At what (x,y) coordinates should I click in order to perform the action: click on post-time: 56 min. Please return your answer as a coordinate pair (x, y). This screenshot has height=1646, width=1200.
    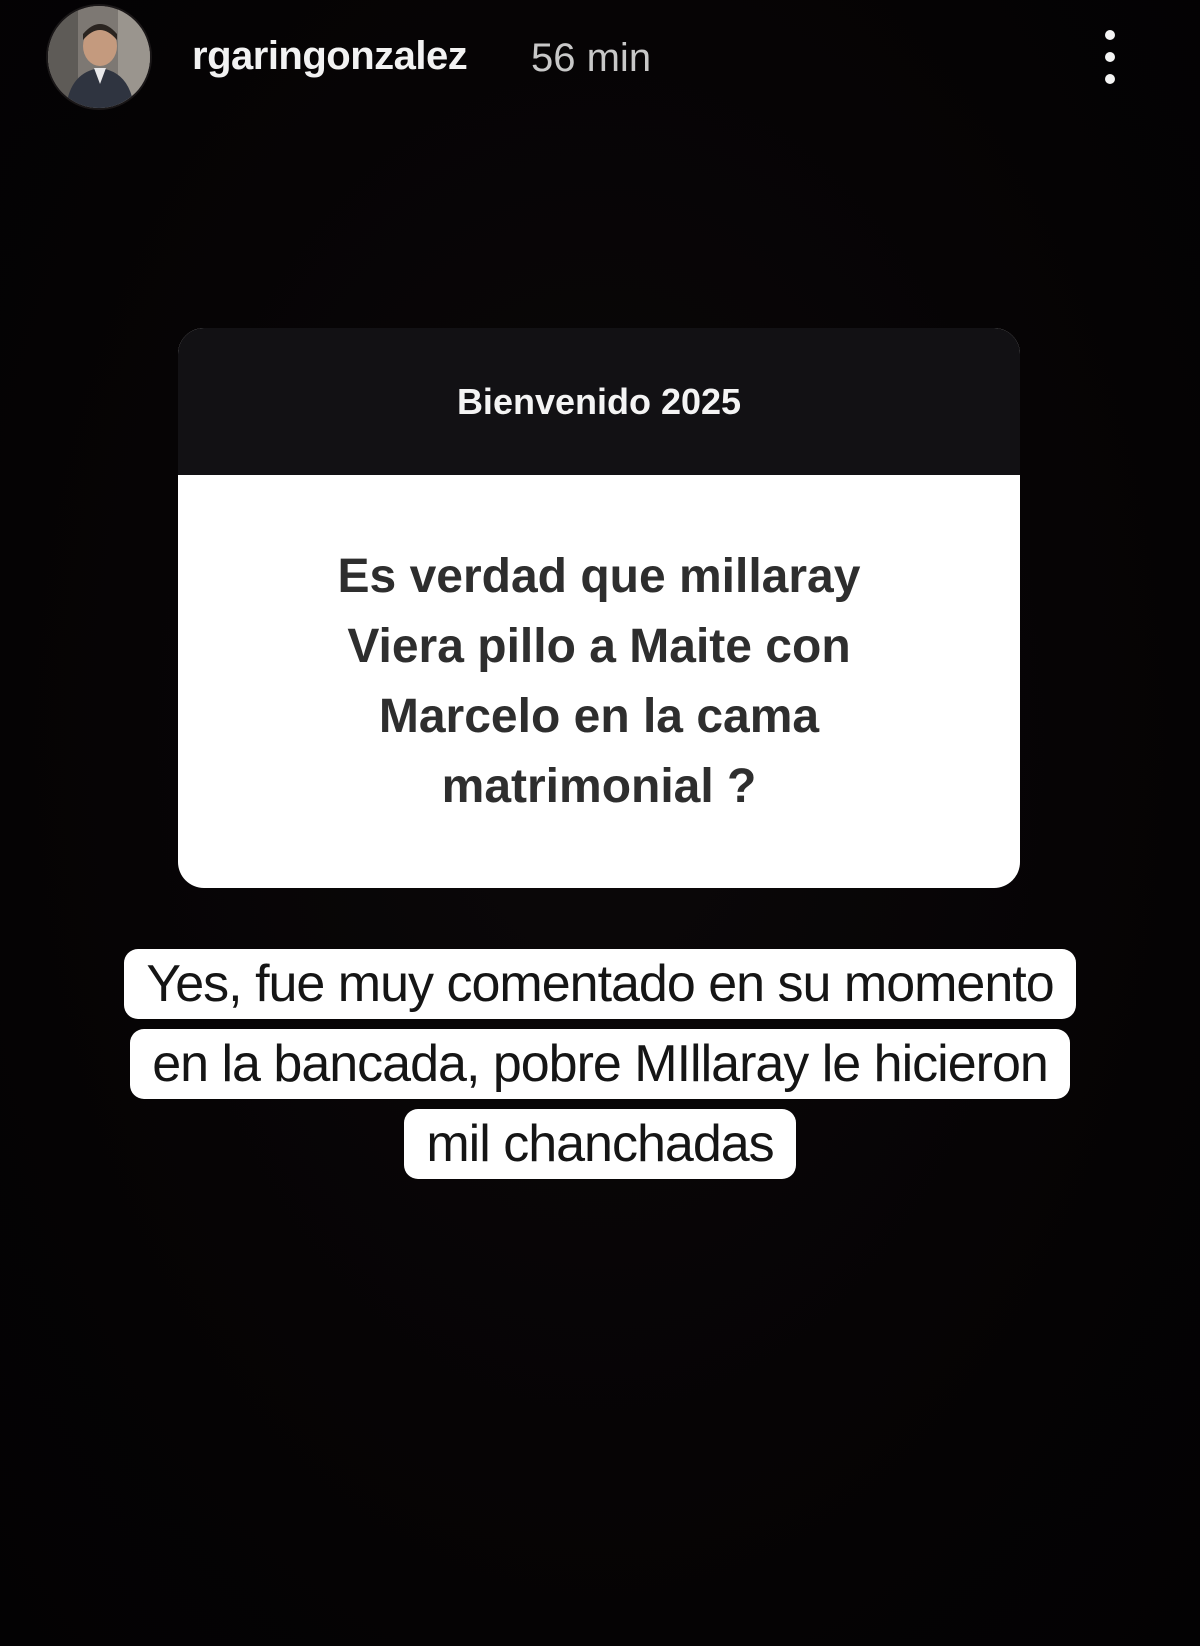
    Looking at the image, I should click on (591, 58).